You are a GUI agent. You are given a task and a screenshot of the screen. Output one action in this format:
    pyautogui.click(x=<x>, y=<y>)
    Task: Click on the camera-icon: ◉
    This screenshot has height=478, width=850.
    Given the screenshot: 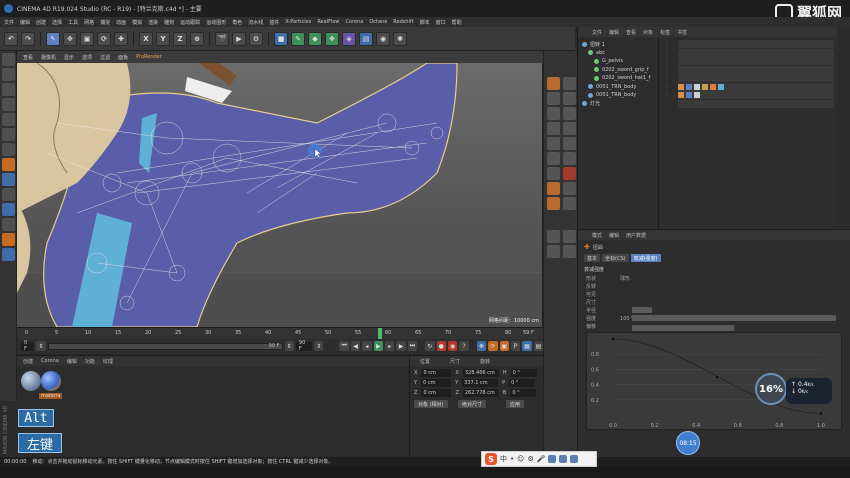 What is the action you would take?
    pyautogui.click(x=383, y=38)
    